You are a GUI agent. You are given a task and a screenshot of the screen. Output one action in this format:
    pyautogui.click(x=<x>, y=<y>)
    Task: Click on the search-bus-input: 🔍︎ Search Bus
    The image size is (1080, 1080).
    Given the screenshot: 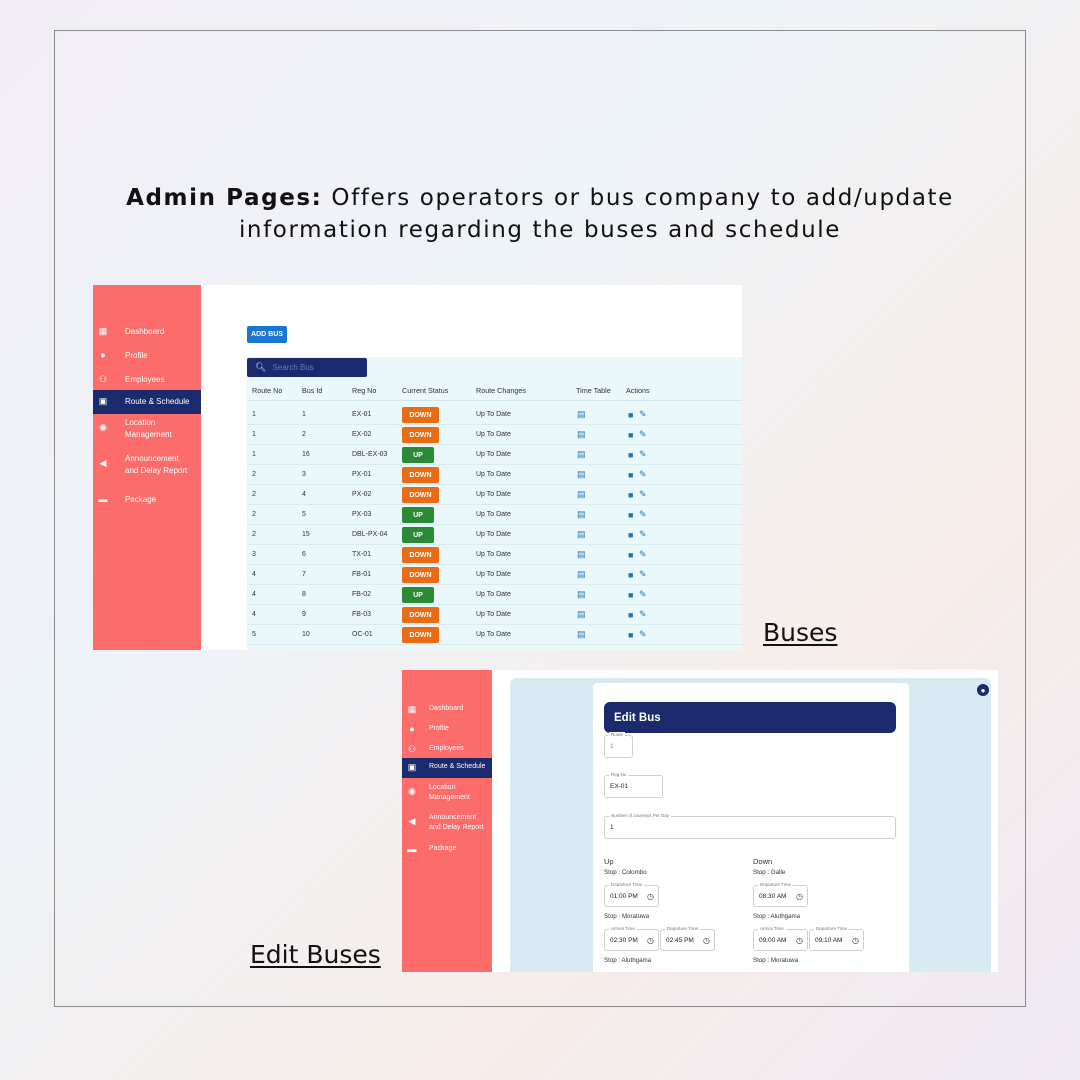 What is the action you would take?
    pyautogui.click(x=307, y=367)
    